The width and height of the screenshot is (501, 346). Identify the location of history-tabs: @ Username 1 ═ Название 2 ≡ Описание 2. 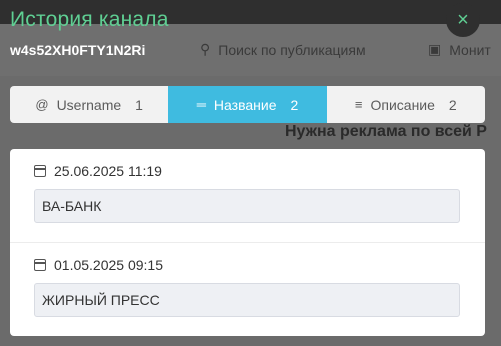
(247, 104).